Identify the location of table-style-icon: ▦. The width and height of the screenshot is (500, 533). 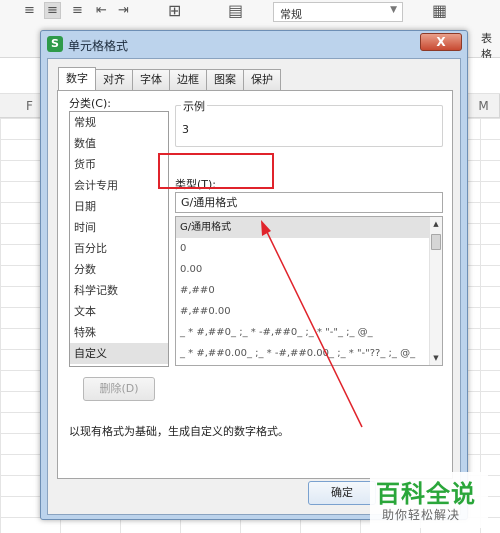
(439, 11).